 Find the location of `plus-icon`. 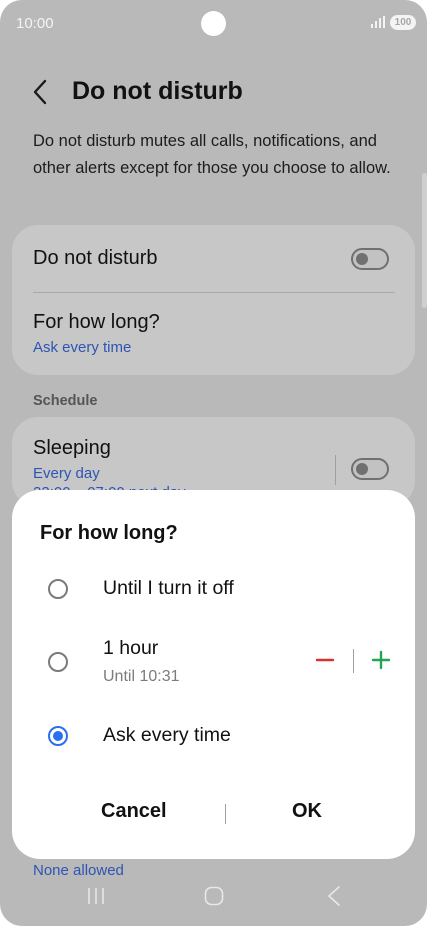

plus-icon is located at coordinates (381, 660).